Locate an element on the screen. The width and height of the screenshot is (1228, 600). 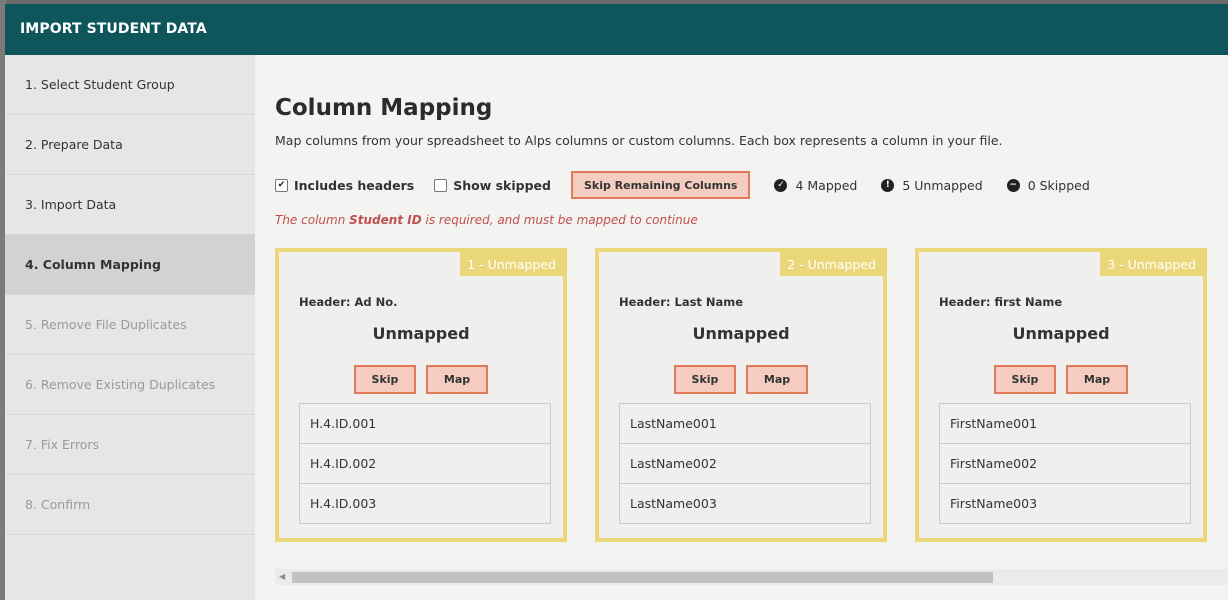
sample-values: FirstName001 FirstName002 FirstName003 is located at coordinates (1065, 463).